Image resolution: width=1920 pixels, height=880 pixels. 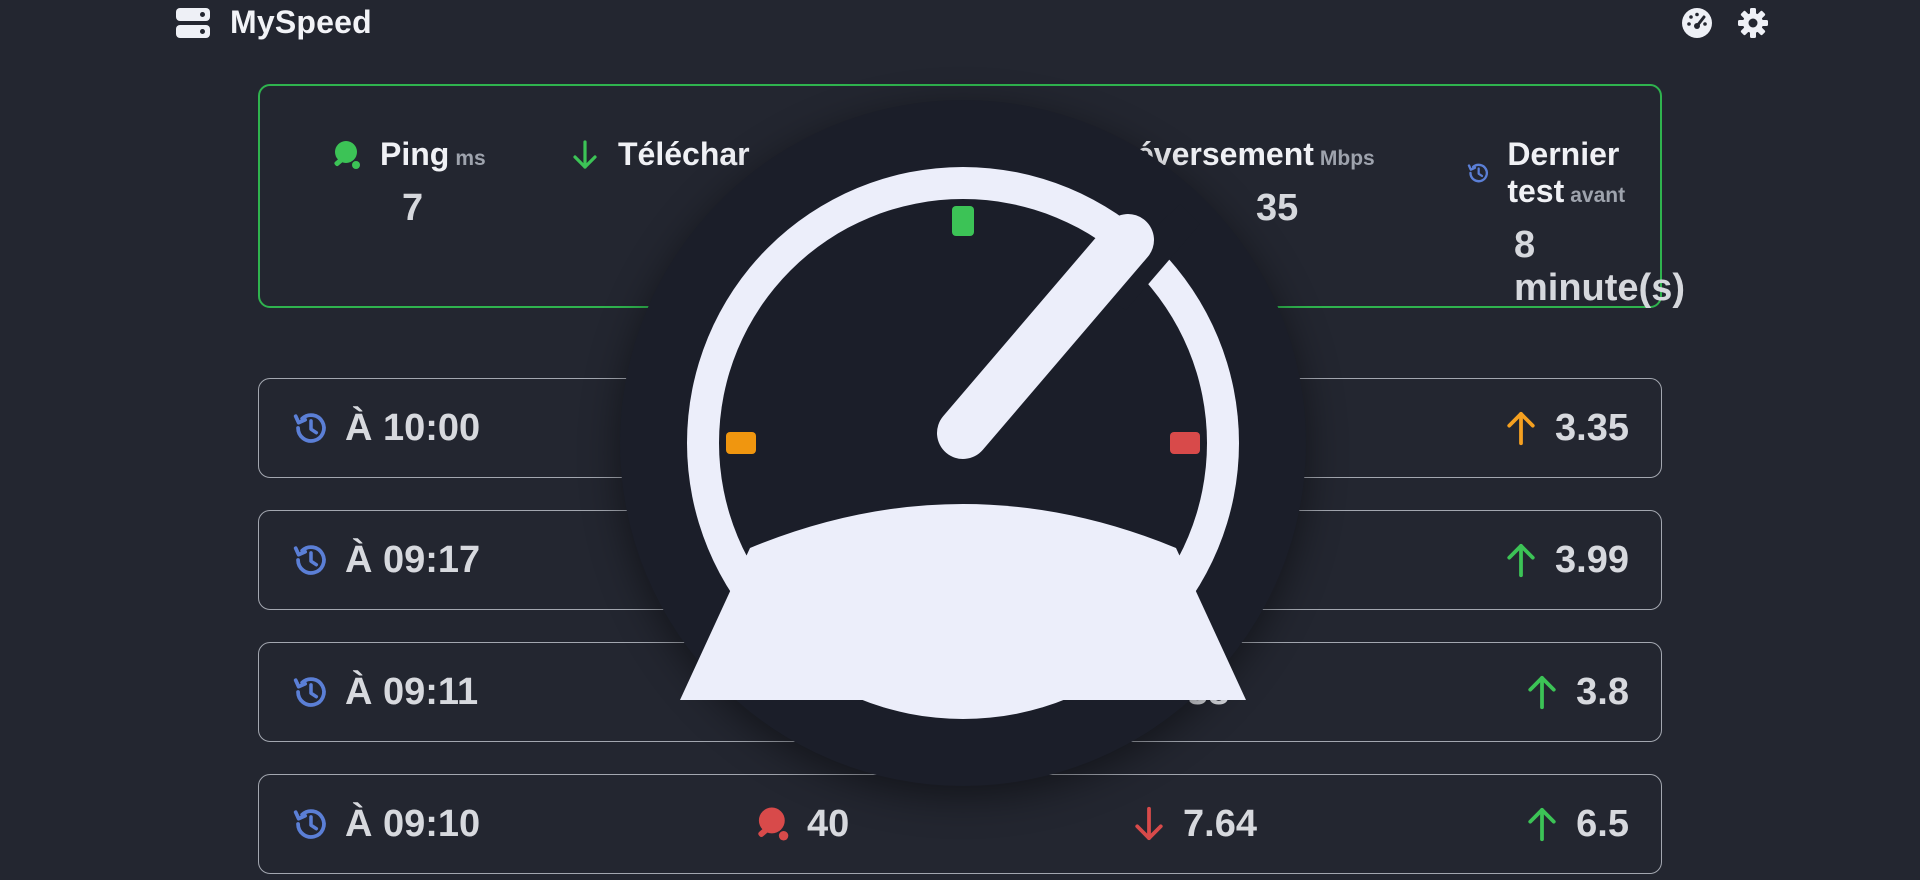 I want to click on history-upload: 3.35, so click(x=1565, y=428).